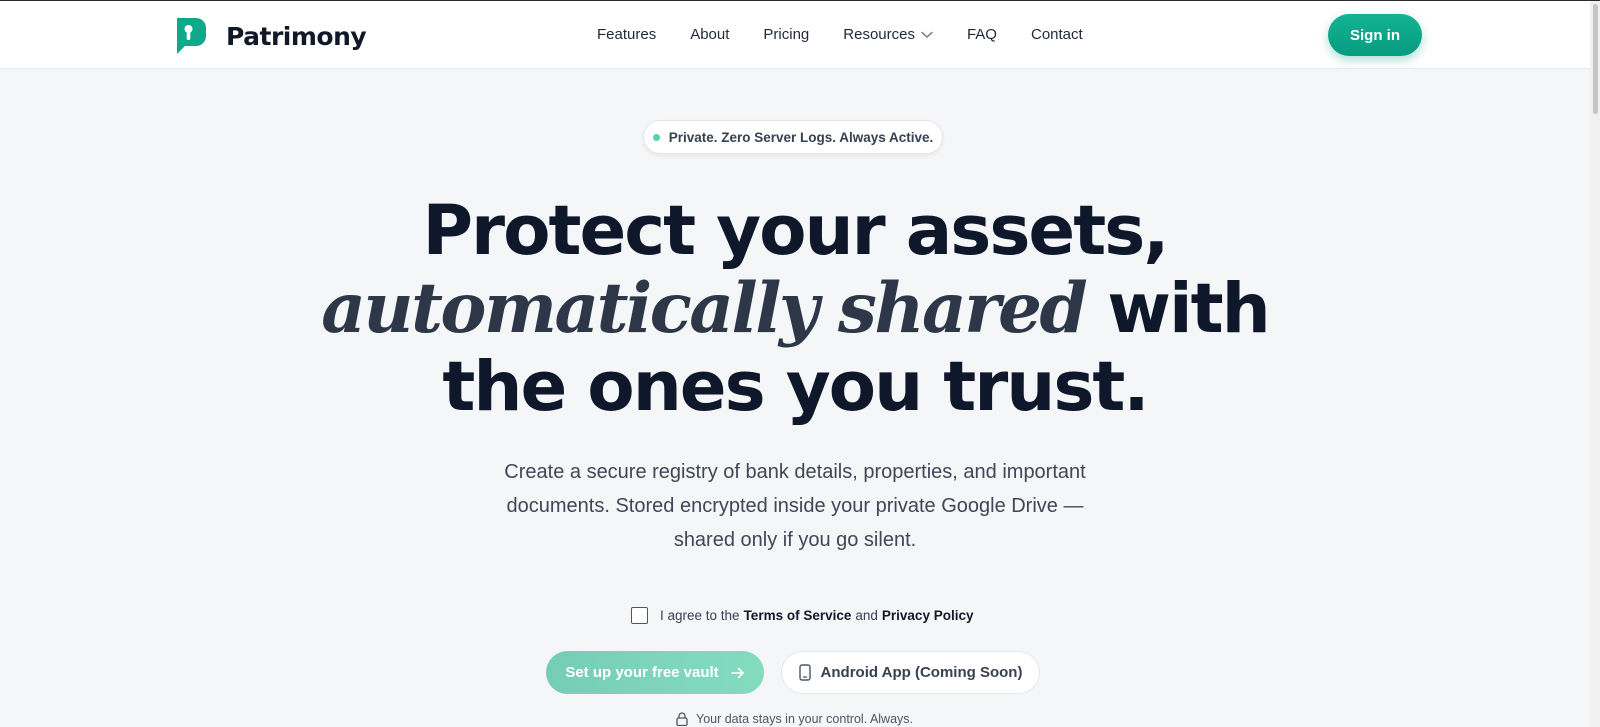 This screenshot has height=727, width=1600. I want to click on arrow-right-icon, so click(737, 672).